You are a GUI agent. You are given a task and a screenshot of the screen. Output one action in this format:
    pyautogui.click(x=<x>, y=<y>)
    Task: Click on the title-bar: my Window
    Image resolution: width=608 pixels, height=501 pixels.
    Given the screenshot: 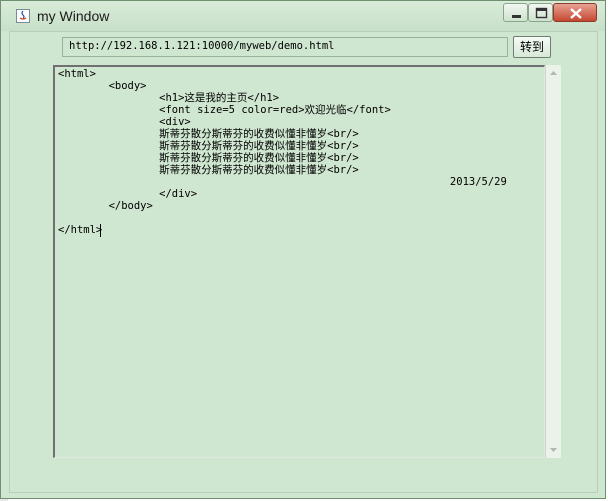 What is the action you would take?
    pyautogui.click(x=303, y=16)
    